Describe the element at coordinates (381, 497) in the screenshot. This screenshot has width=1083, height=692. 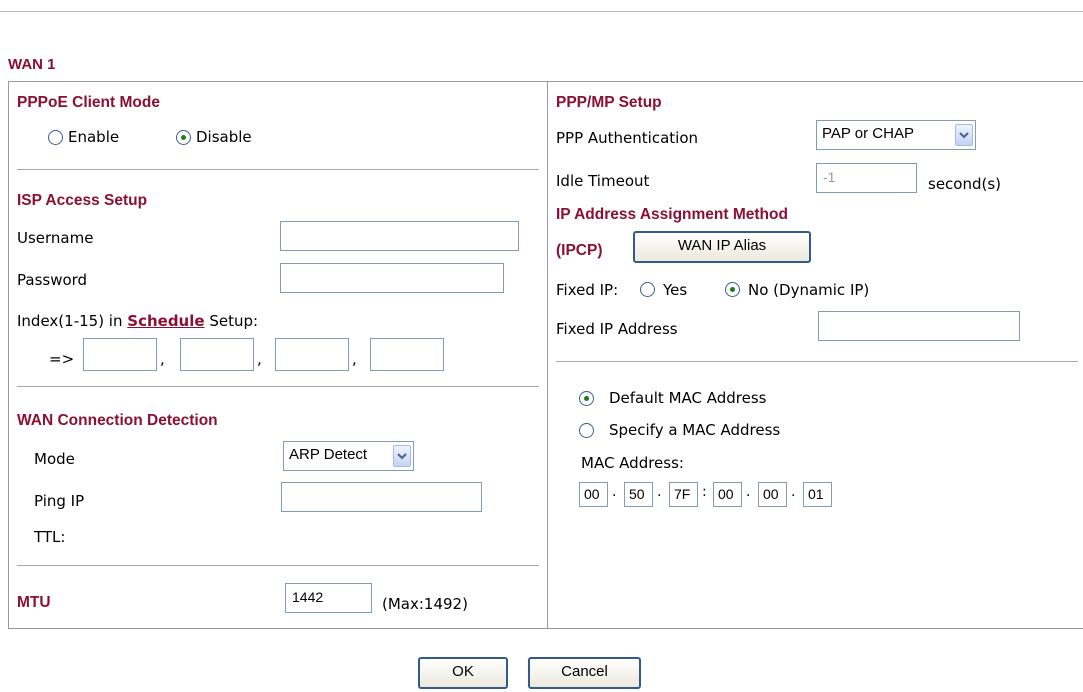
I see `ping-ip-input` at that location.